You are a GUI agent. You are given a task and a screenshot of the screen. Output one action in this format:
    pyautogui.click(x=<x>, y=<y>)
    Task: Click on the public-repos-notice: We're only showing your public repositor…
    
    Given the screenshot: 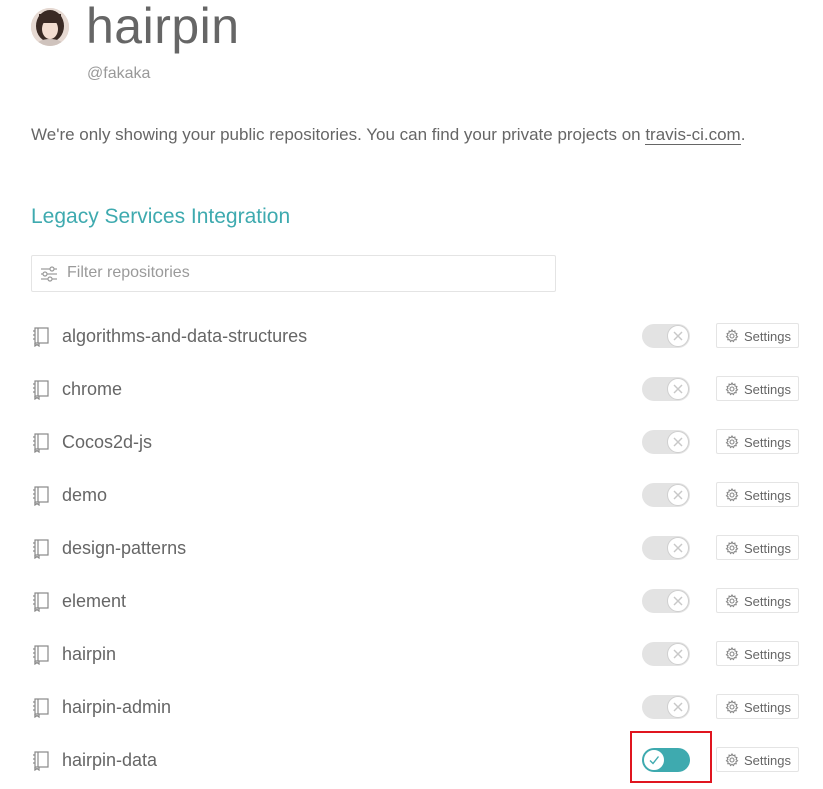 What is the action you would take?
    pyautogui.click(x=388, y=135)
    